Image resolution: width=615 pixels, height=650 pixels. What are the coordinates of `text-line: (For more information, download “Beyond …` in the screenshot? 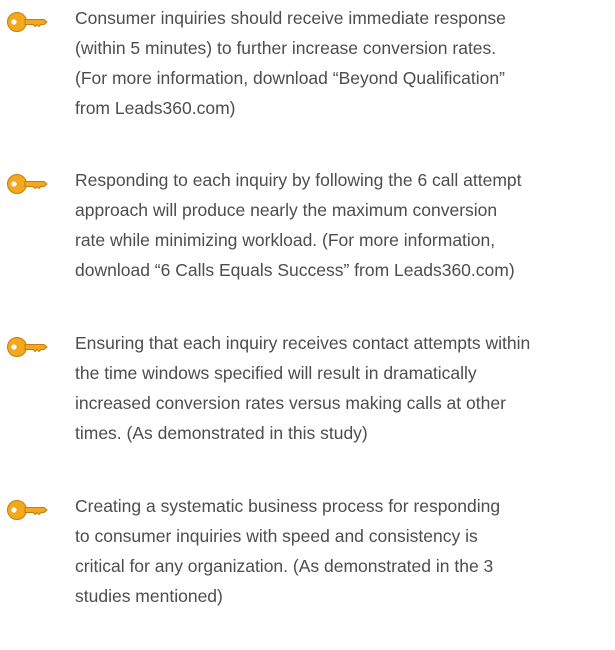 It's located at (290, 78).